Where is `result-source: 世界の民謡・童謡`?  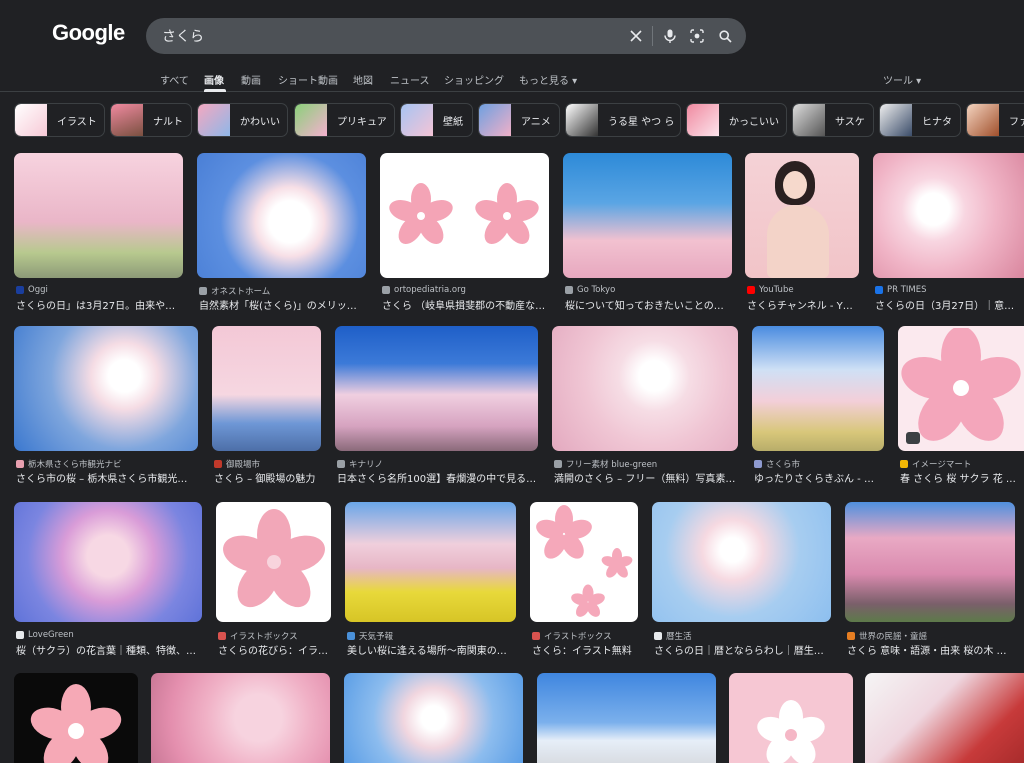 result-source: 世界の民謡・童謡 is located at coordinates (931, 636).